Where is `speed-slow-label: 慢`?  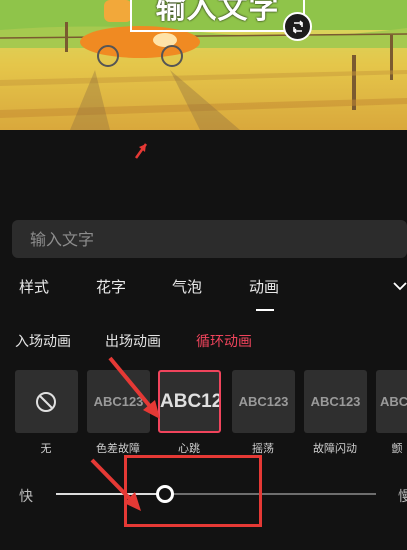 speed-slow-label: 慢 is located at coordinates (402, 497).